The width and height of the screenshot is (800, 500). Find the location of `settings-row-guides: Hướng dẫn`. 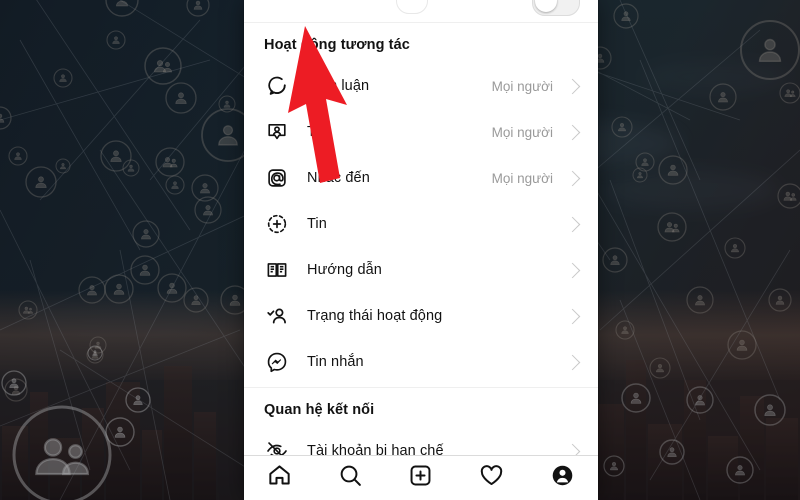

settings-row-guides: Hướng dẫn is located at coordinates (421, 270).